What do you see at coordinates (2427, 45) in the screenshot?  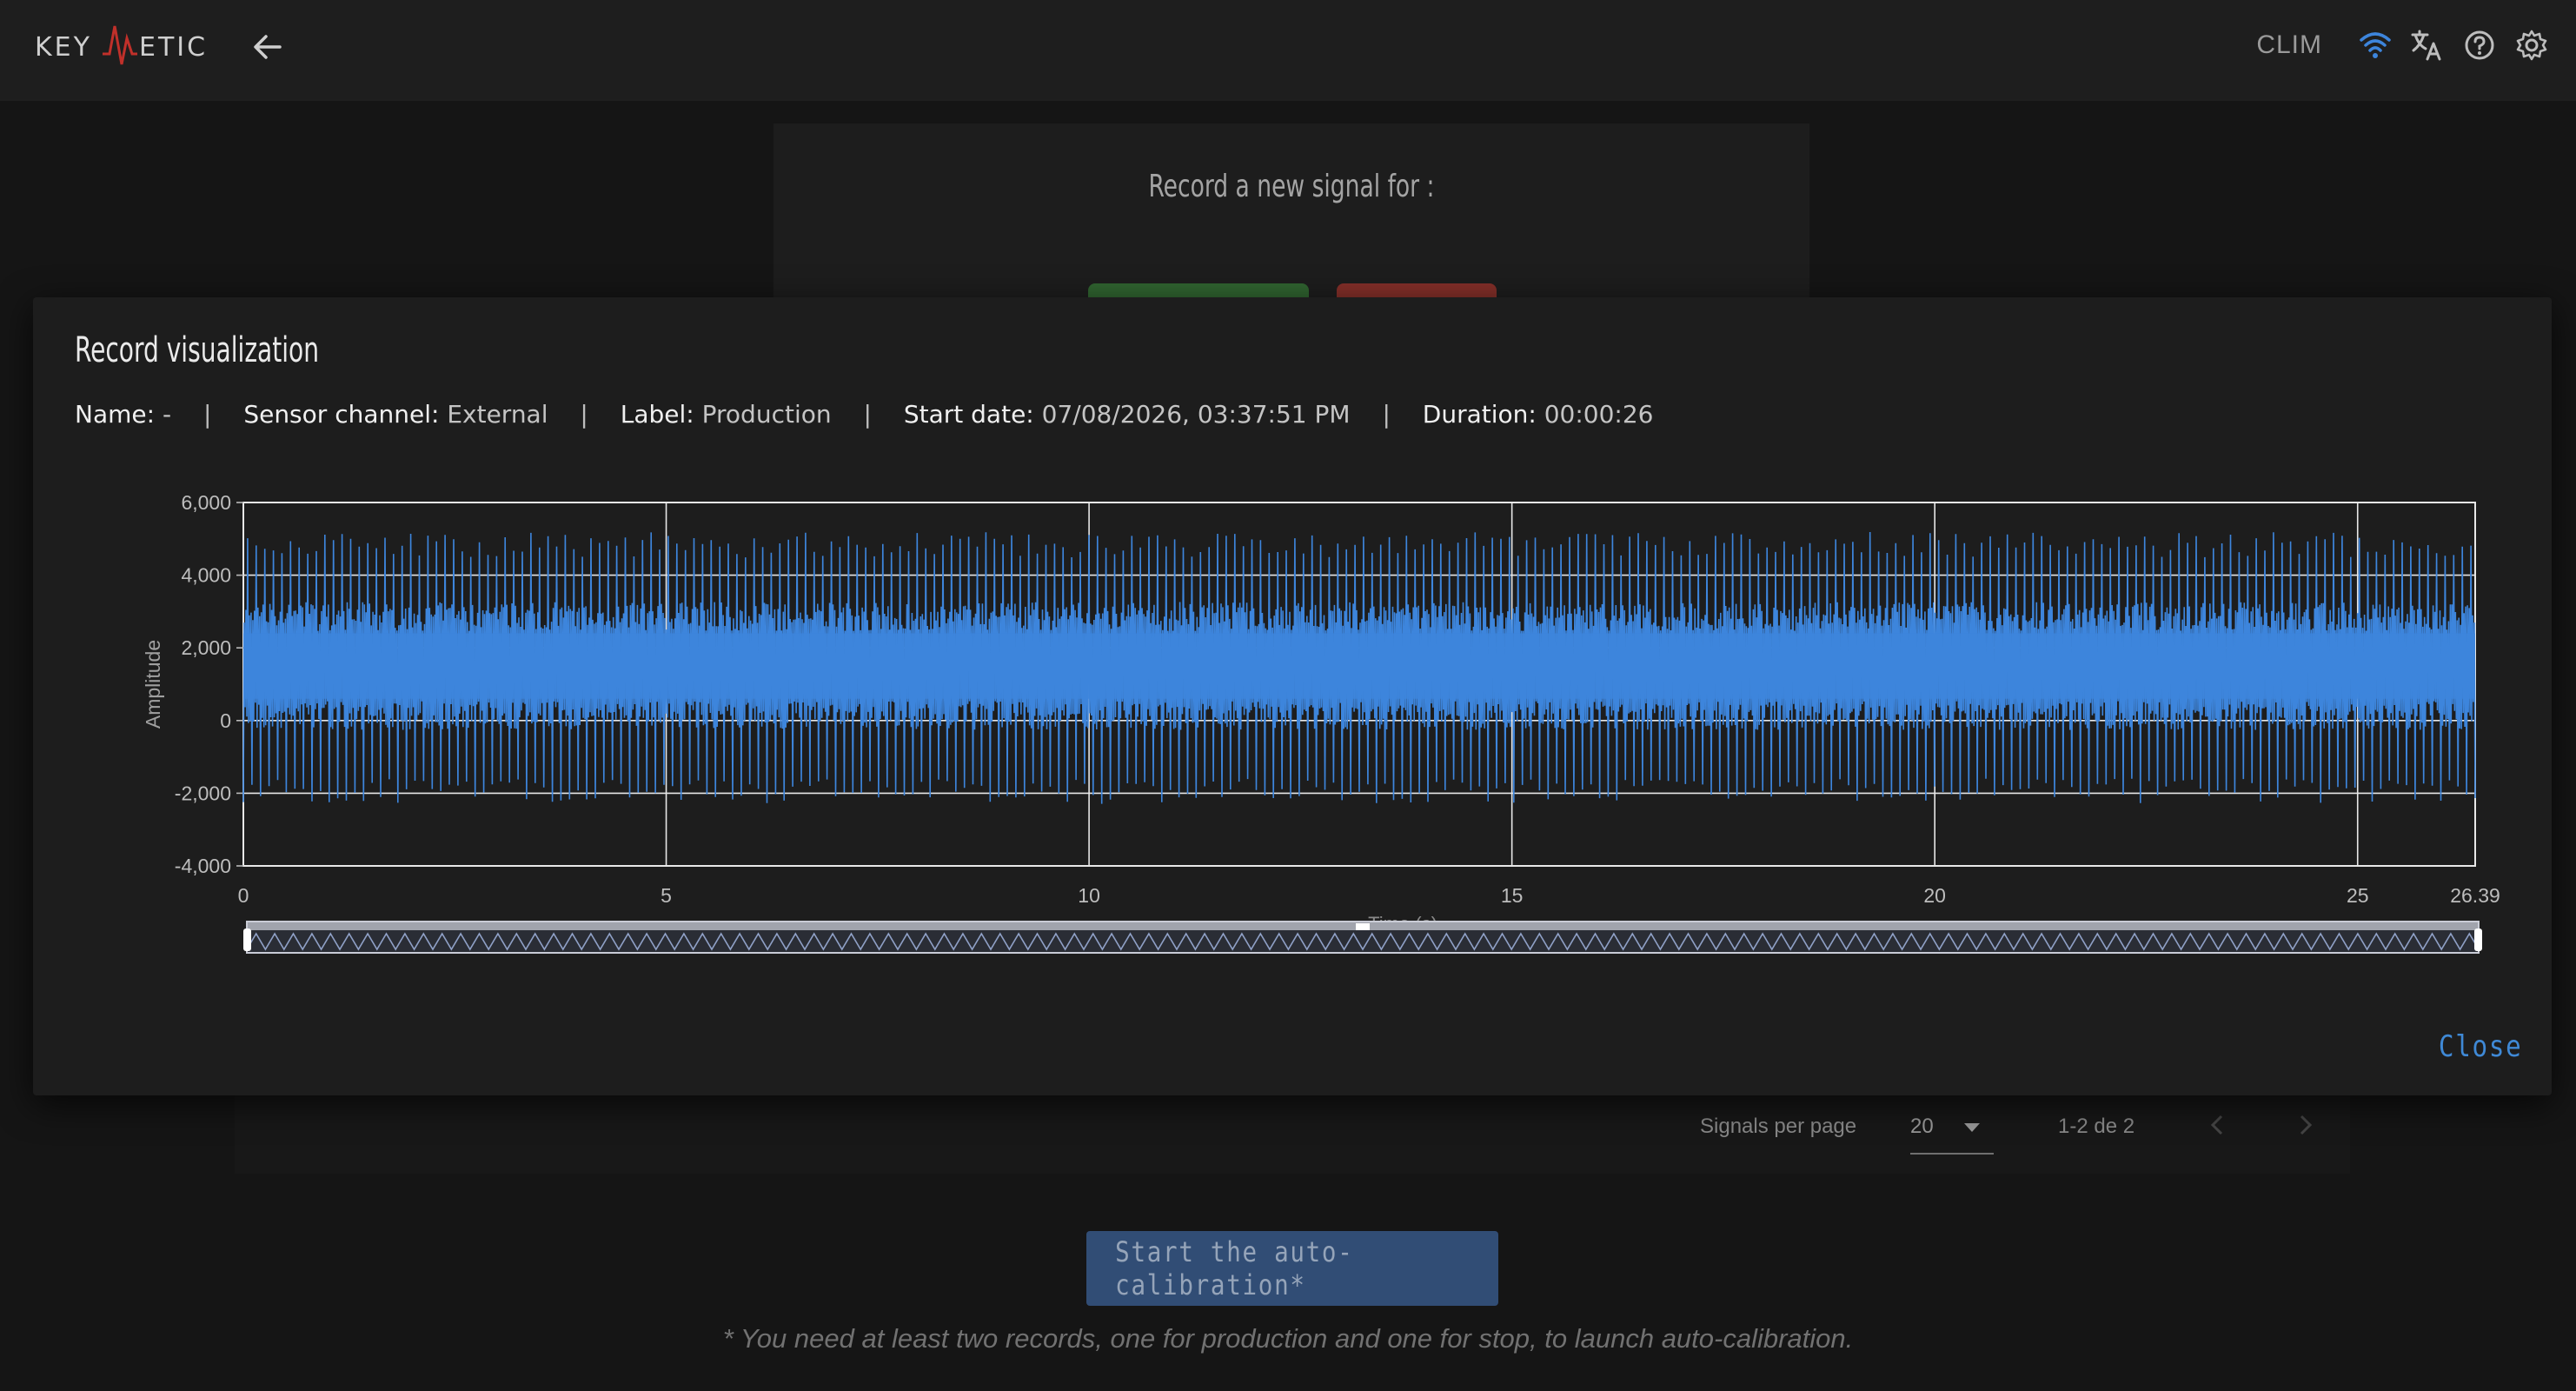 I see `translate-icon` at bounding box center [2427, 45].